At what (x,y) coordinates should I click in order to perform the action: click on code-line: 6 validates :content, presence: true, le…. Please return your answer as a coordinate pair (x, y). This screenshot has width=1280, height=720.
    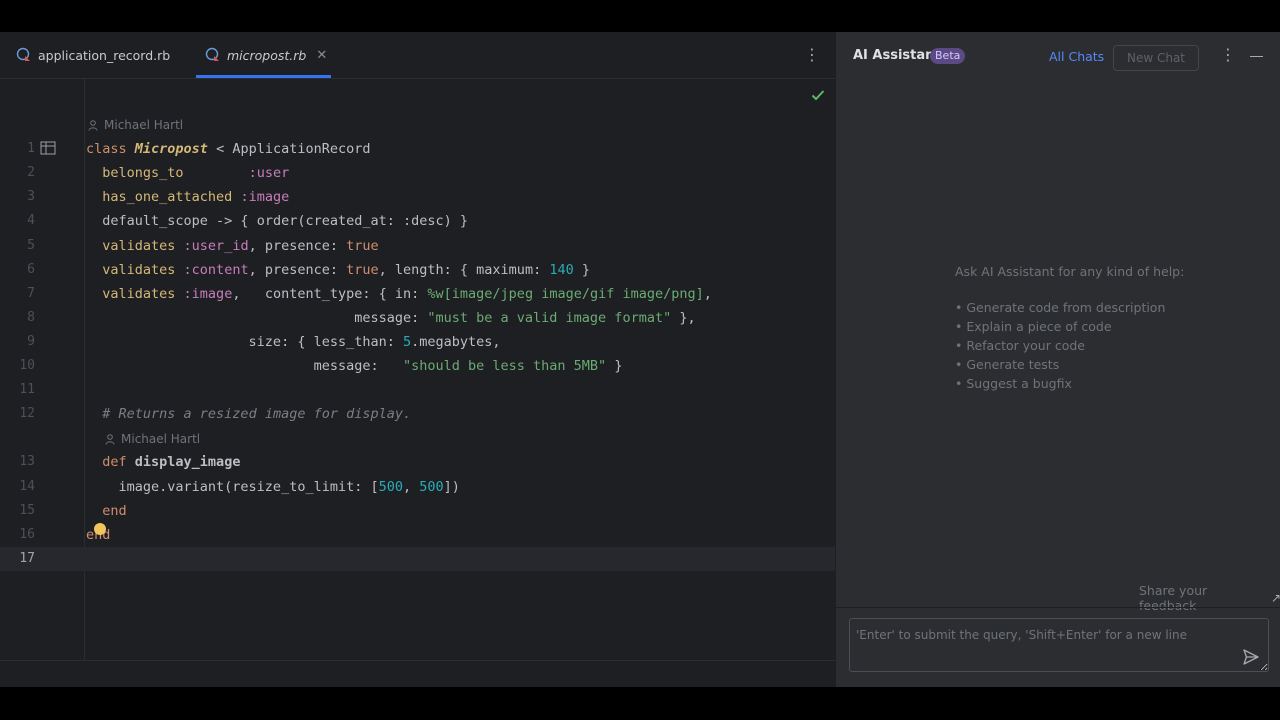
    Looking at the image, I should click on (417, 270).